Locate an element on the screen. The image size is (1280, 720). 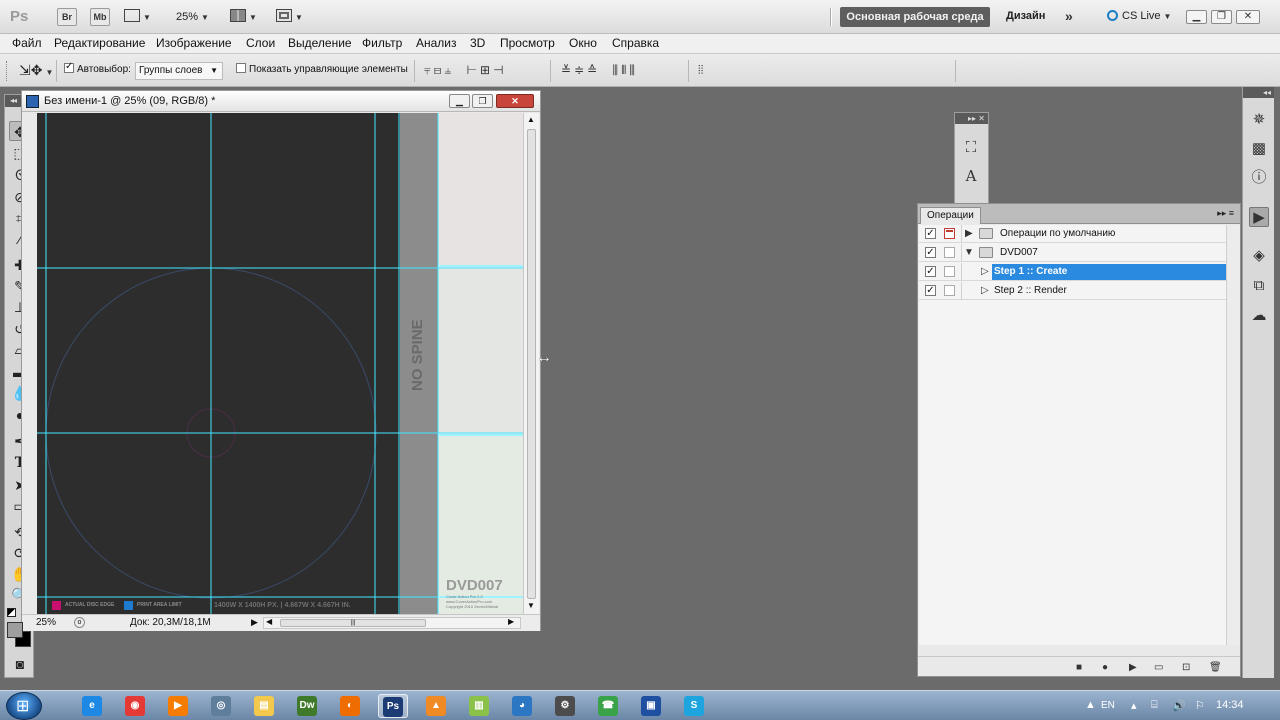
taskbar-browser-button: ◕ is located at coordinates (522, 706).